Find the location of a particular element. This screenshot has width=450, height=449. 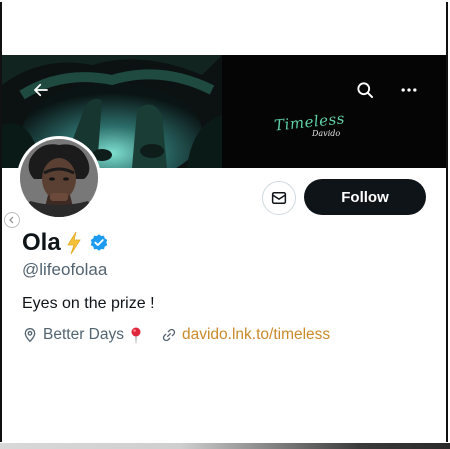

chevron-left-icon is located at coordinates (11, 220).